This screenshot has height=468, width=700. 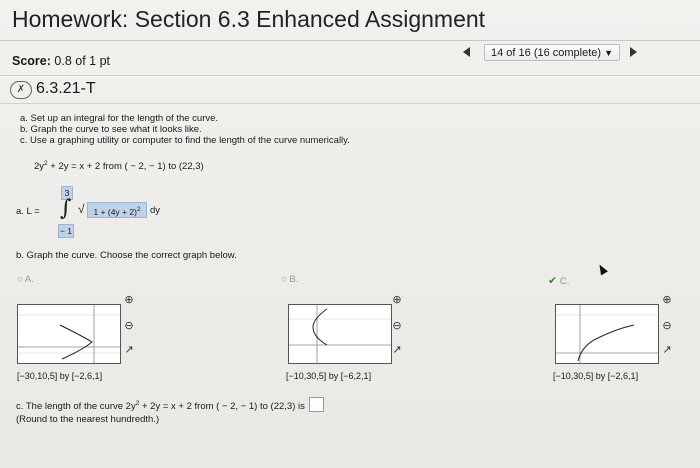 I want to click on differential: dy, so click(x=155, y=210).